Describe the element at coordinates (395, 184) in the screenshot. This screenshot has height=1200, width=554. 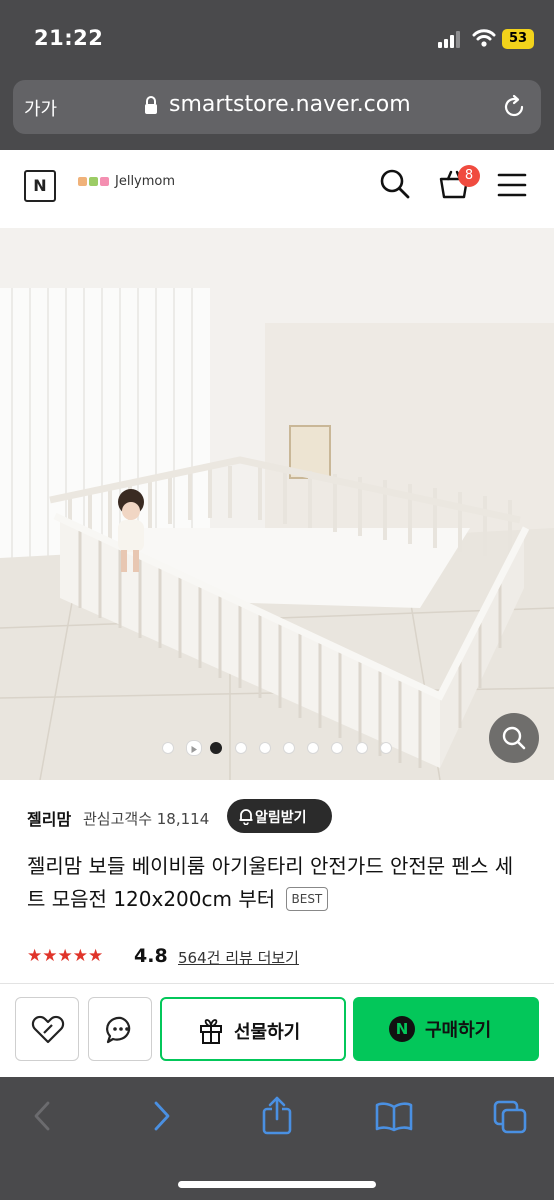
I see `search-icon` at that location.